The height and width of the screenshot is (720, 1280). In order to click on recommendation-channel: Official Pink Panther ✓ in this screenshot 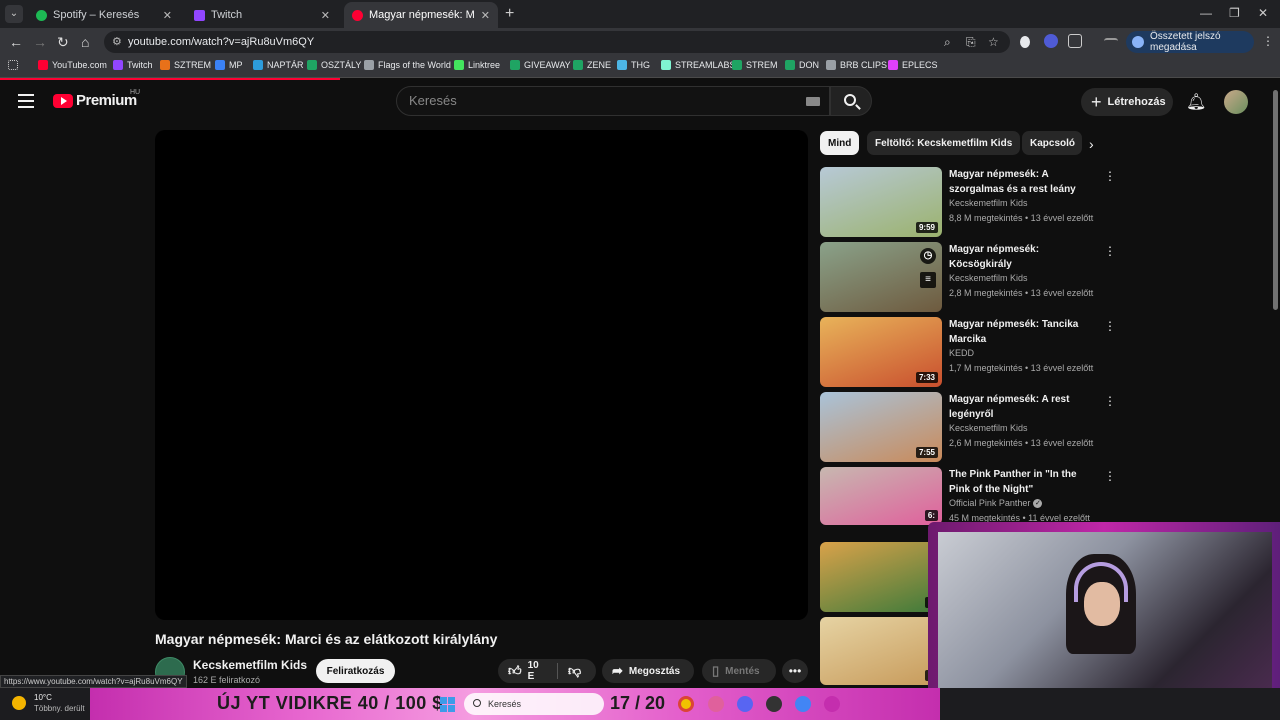, I will do `click(996, 503)`.